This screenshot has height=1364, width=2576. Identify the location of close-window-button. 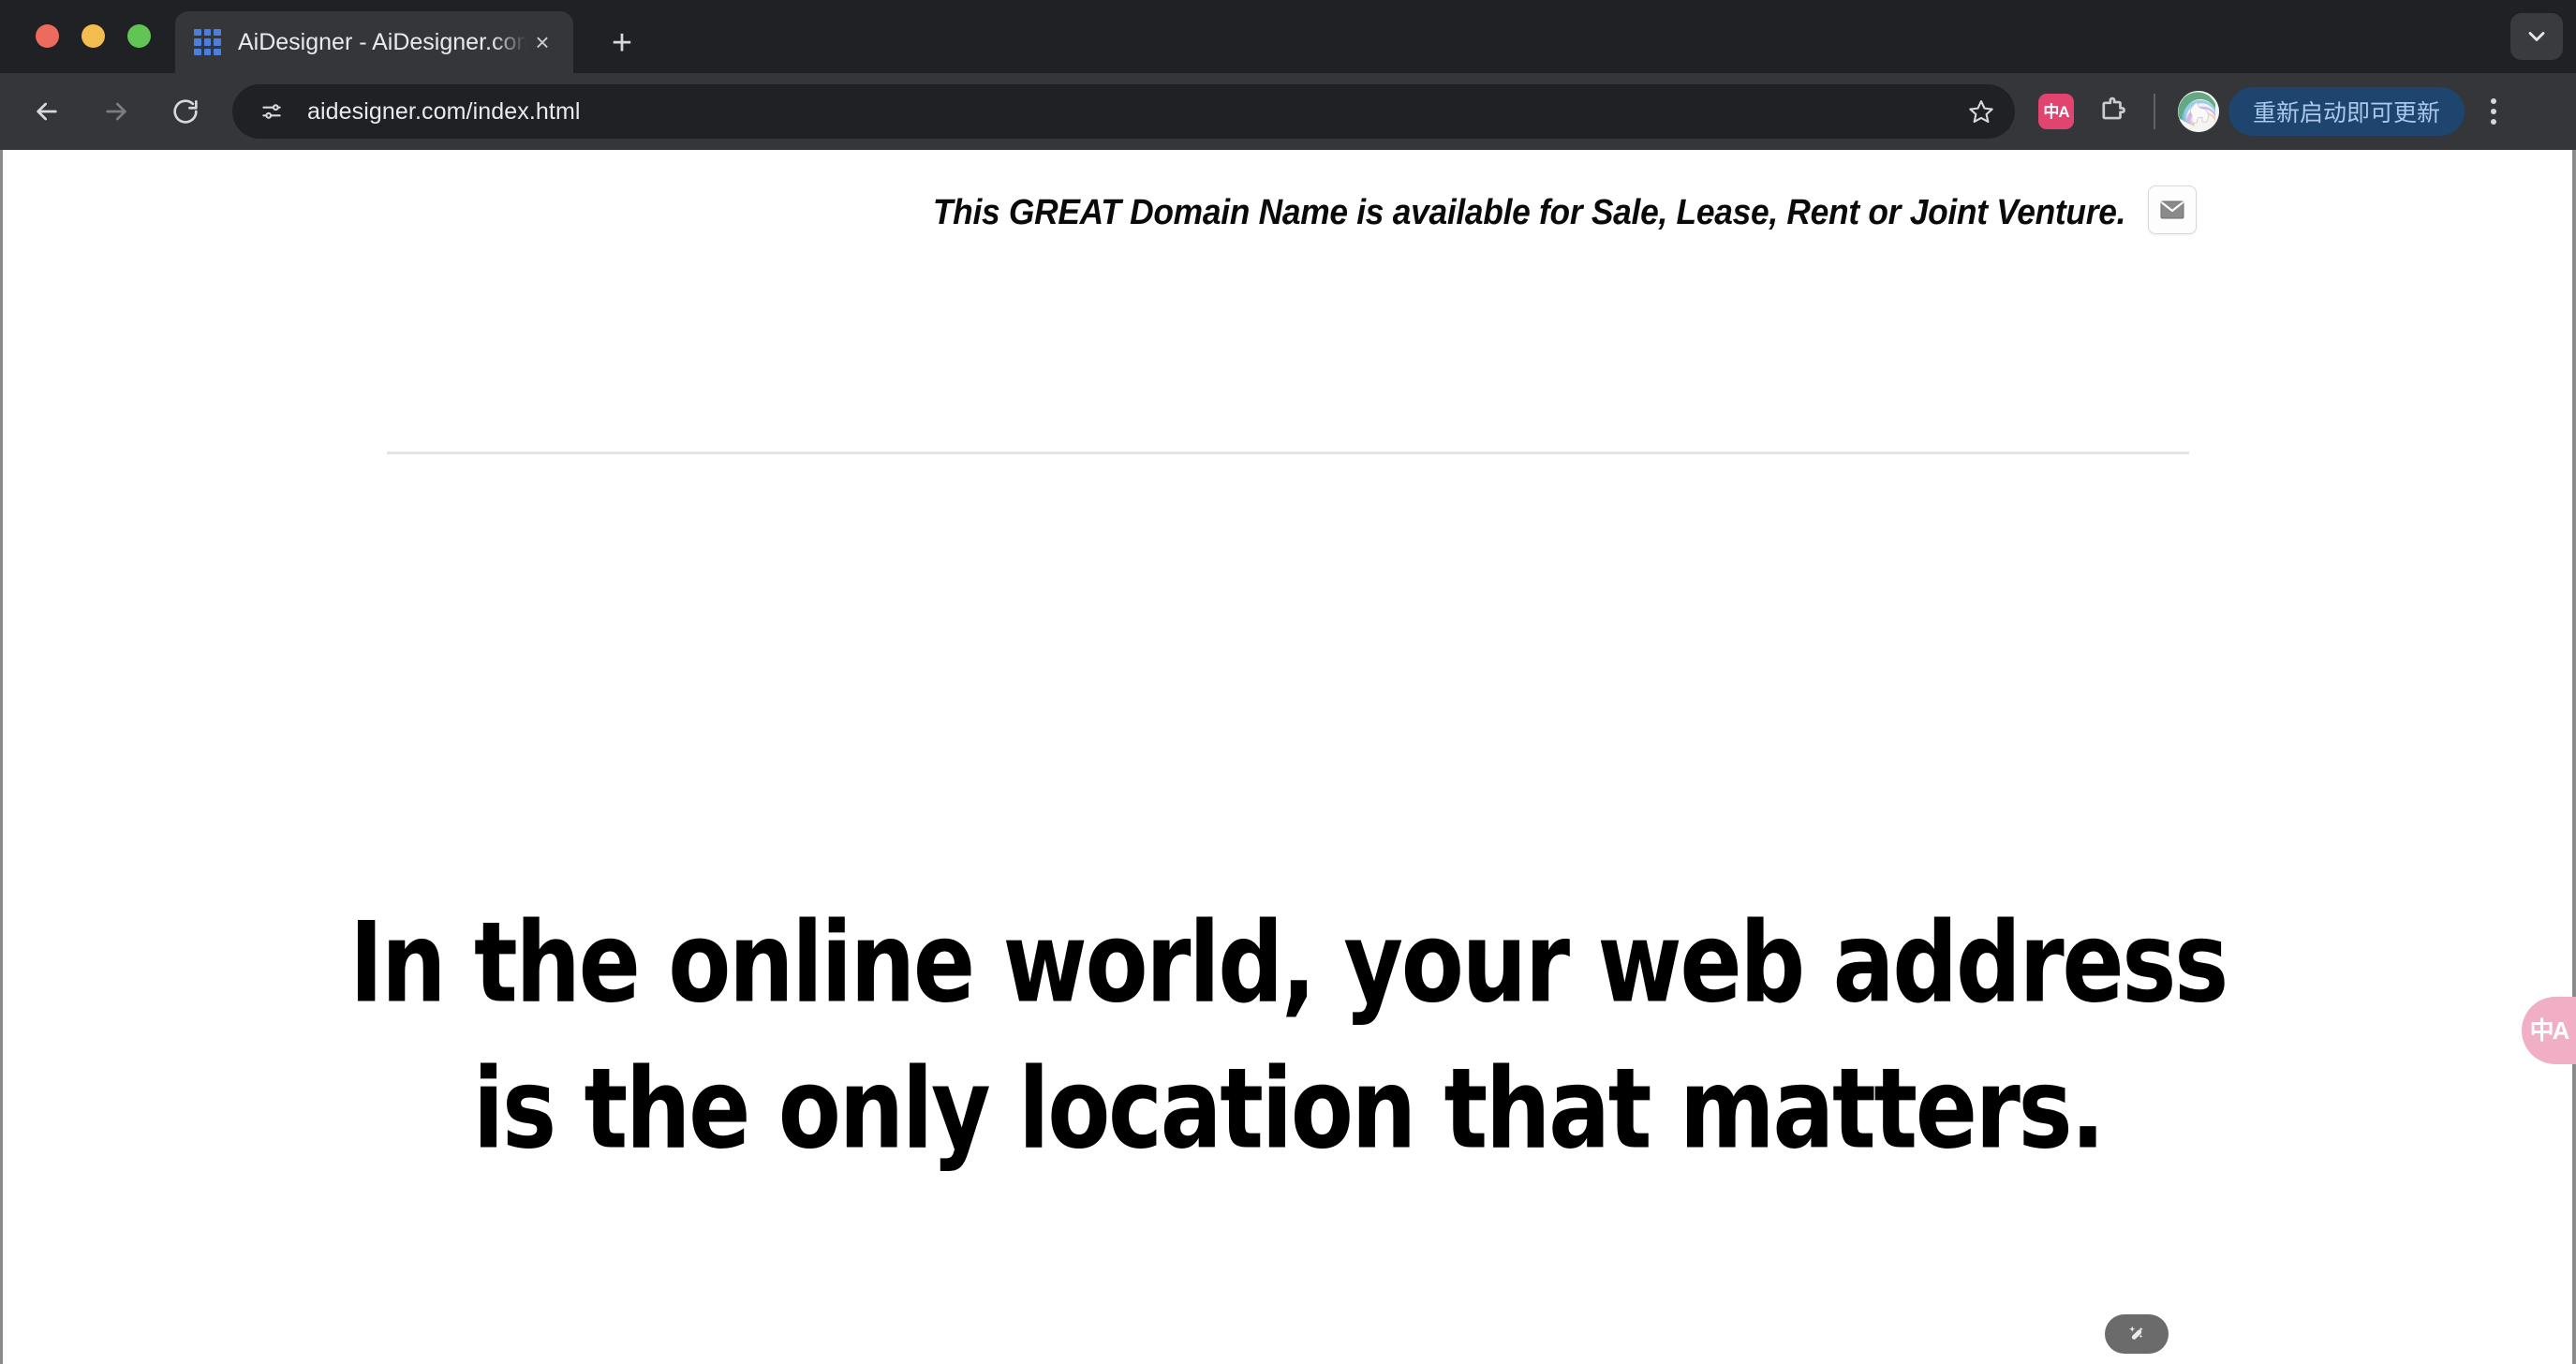
(48, 36).